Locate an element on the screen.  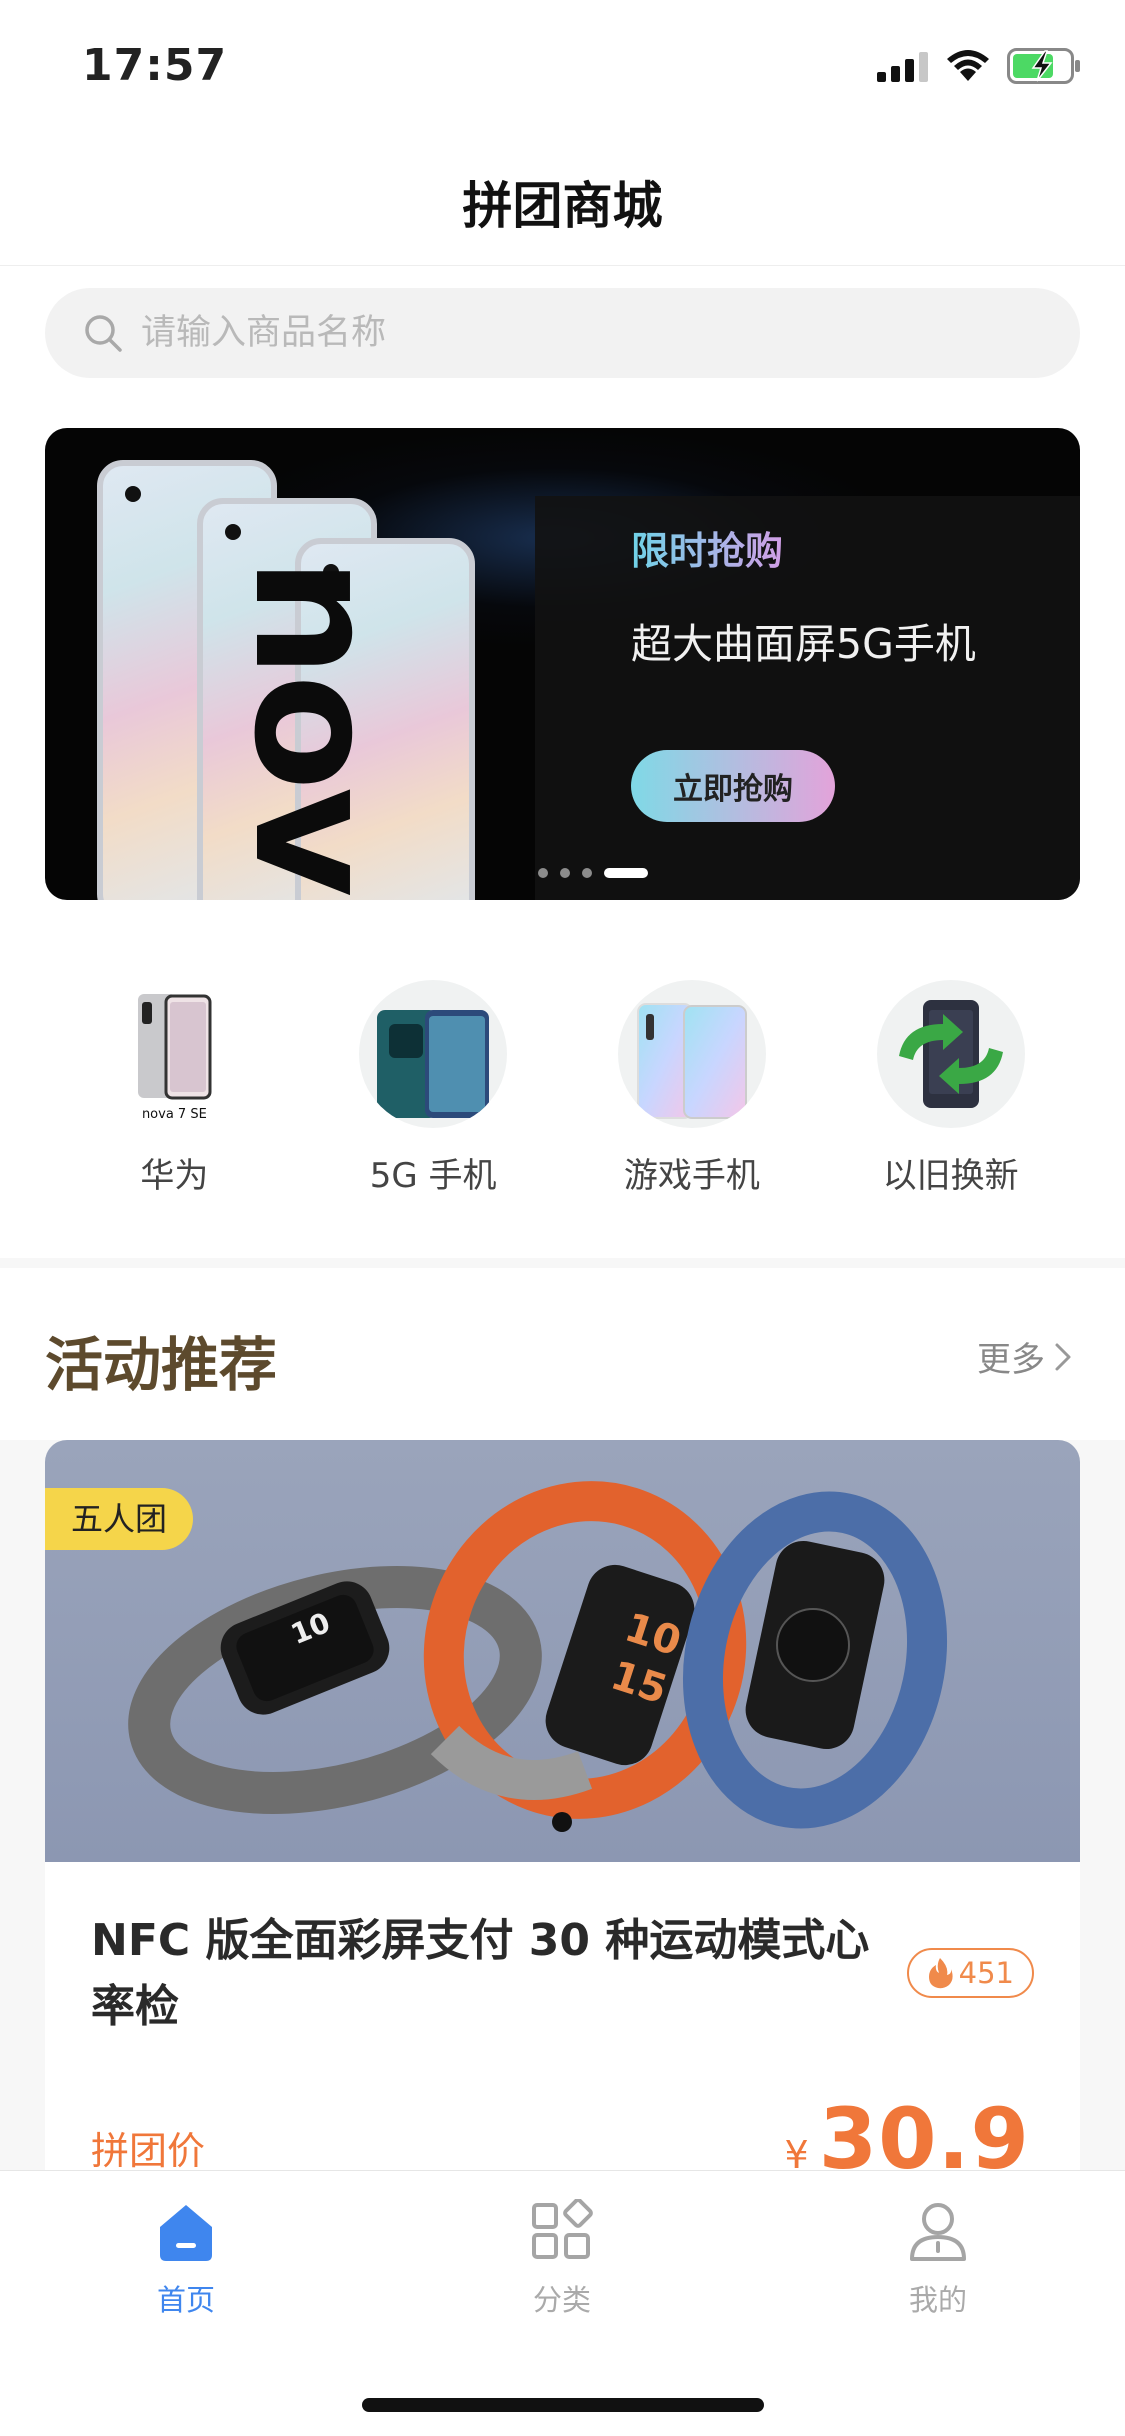
category-trade-in: 以旧换新 is located at coordinates (951, 1088).